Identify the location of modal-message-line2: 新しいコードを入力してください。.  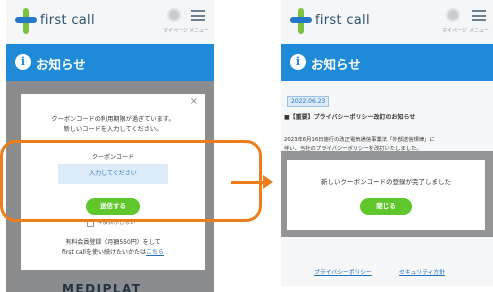
(113, 129).